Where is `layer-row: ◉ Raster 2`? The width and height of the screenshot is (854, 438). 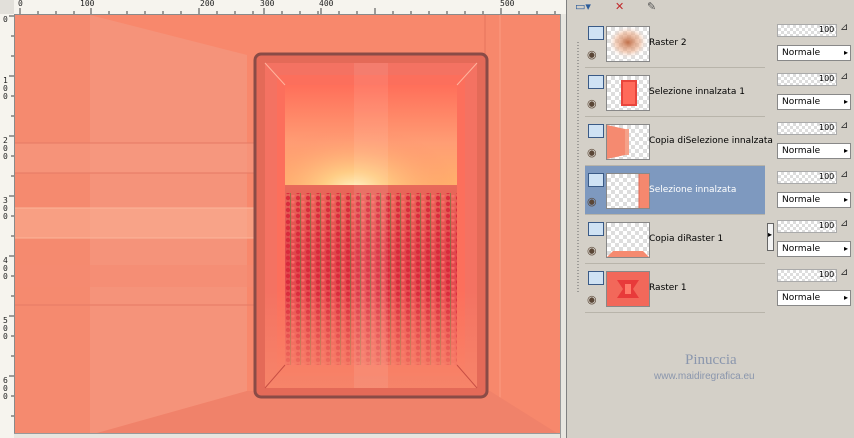
layer-row: ◉ Raster 2 is located at coordinates (675, 43).